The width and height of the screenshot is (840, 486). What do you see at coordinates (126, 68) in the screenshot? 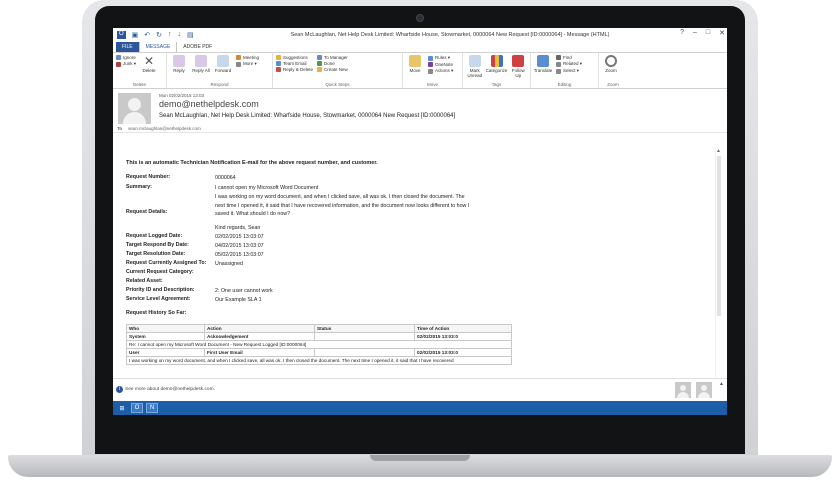
I see `delete-small-buttons: Ignore Junk ▾` at bounding box center [126, 68].